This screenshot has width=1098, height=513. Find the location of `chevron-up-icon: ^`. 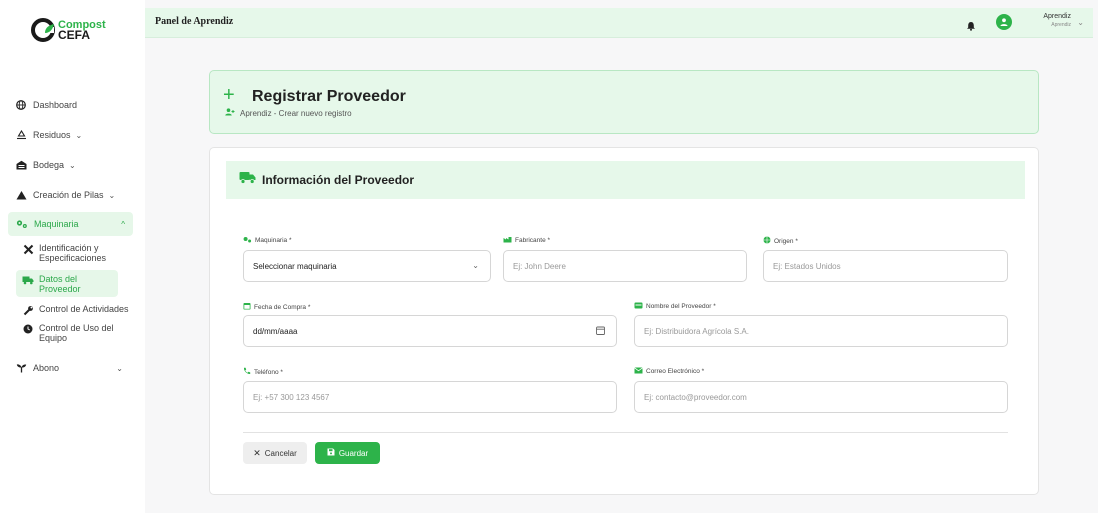

chevron-up-icon: ^ is located at coordinates (123, 224).